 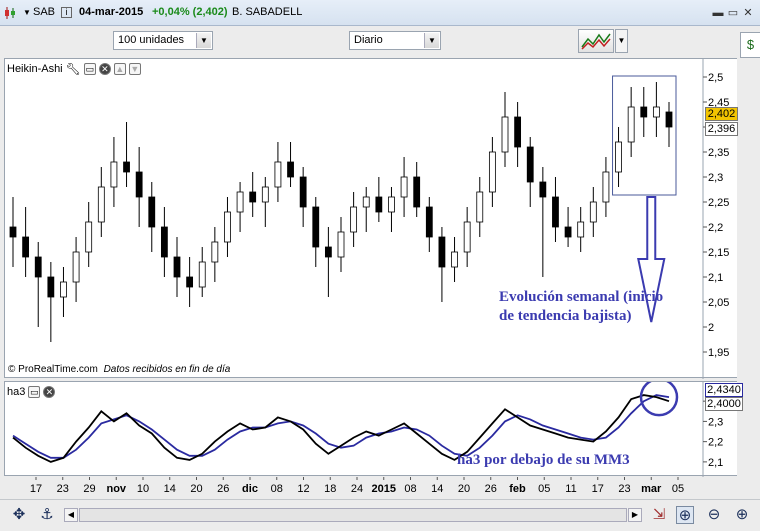 I want to click on x-tick-label: nov, so click(x=116, y=489).